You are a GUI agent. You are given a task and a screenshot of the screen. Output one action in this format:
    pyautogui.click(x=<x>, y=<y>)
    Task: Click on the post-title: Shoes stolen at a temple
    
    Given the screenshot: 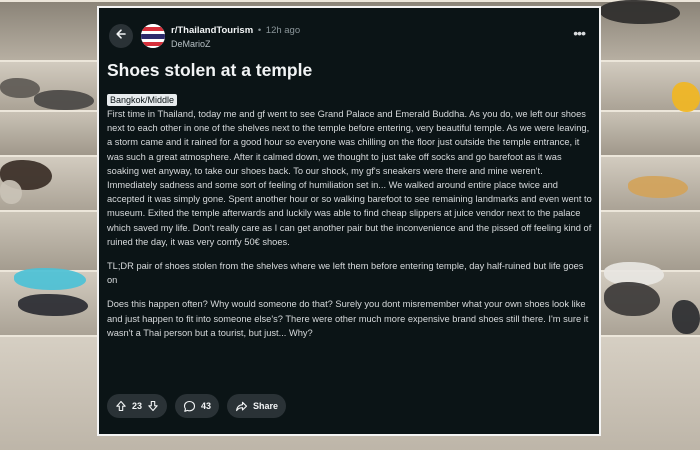 What is the action you would take?
    pyautogui.click(x=210, y=70)
    